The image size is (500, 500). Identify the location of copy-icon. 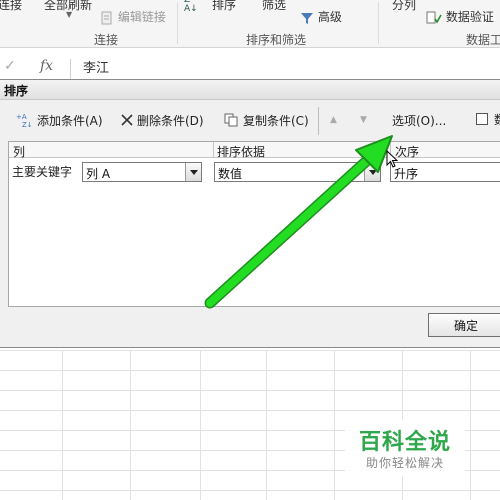
(232, 120).